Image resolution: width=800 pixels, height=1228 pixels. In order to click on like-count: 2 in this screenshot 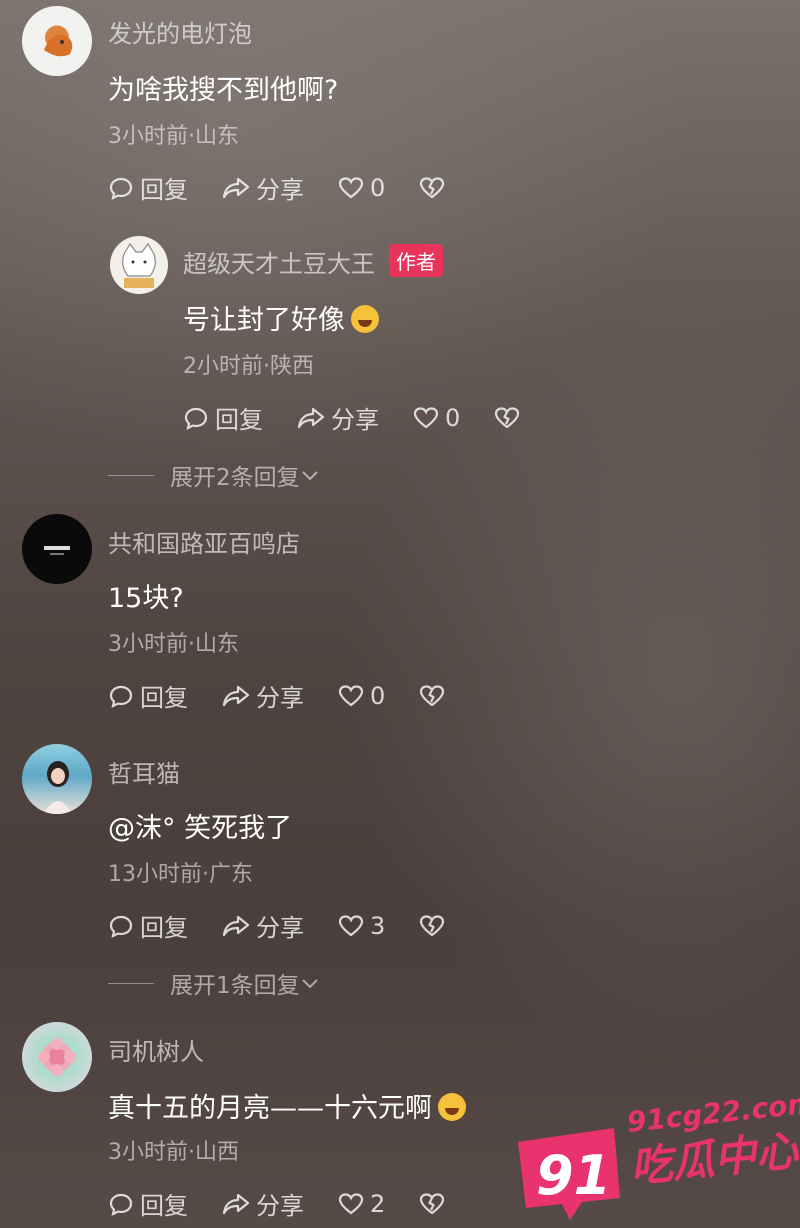, I will do `click(378, 1203)`.